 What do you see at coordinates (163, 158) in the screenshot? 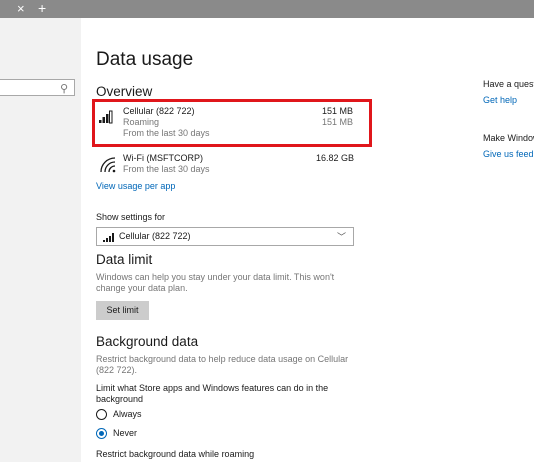
I see `wifi-name: Wi-Fi (MSFTCORP)` at bounding box center [163, 158].